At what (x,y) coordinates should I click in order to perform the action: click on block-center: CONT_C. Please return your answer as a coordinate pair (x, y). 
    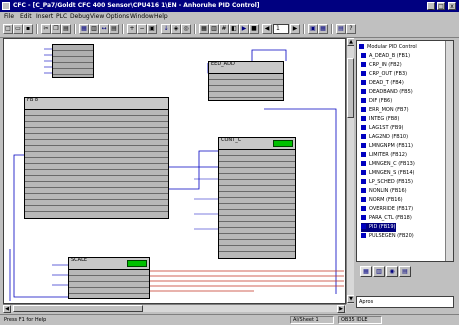
    Looking at the image, I should click on (257, 198).